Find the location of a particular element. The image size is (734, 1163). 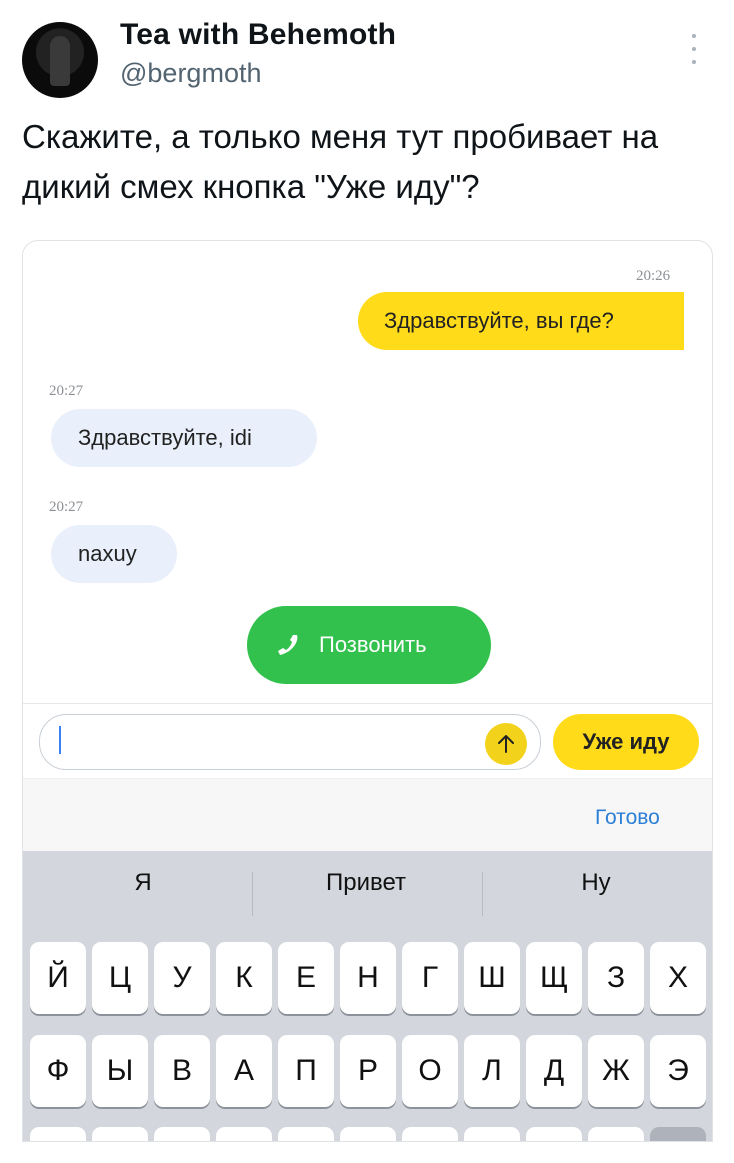

call-button-label: Позвонить is located at coordinates (373, 644).